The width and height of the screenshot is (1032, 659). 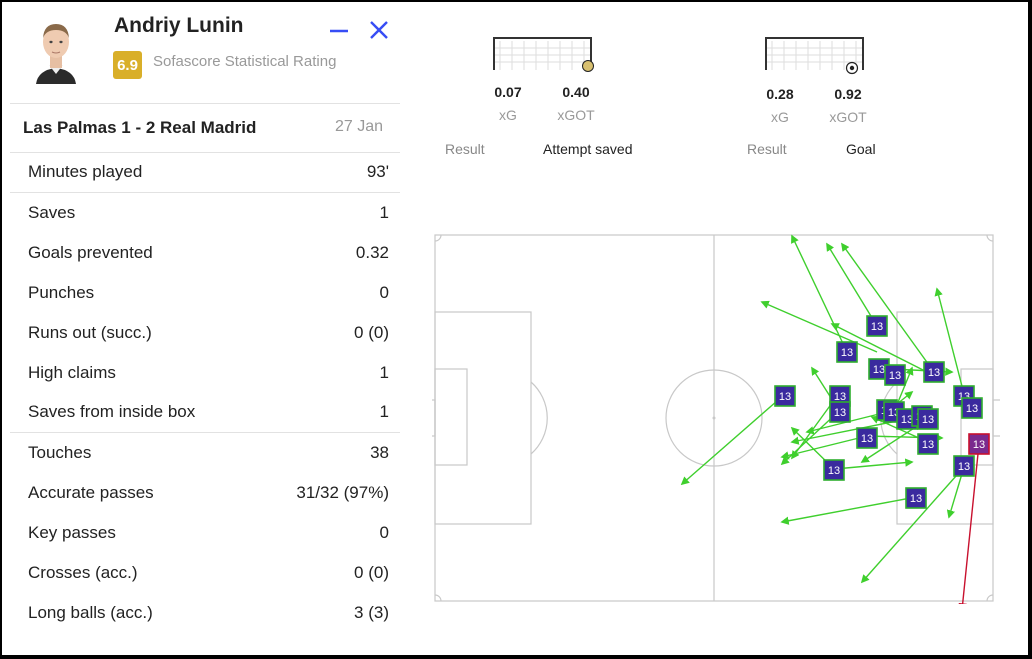 What do you see at coordinates (588, 66) in the screenshot?
I see `ball-saved-icon` at bounding box center [588, 66].